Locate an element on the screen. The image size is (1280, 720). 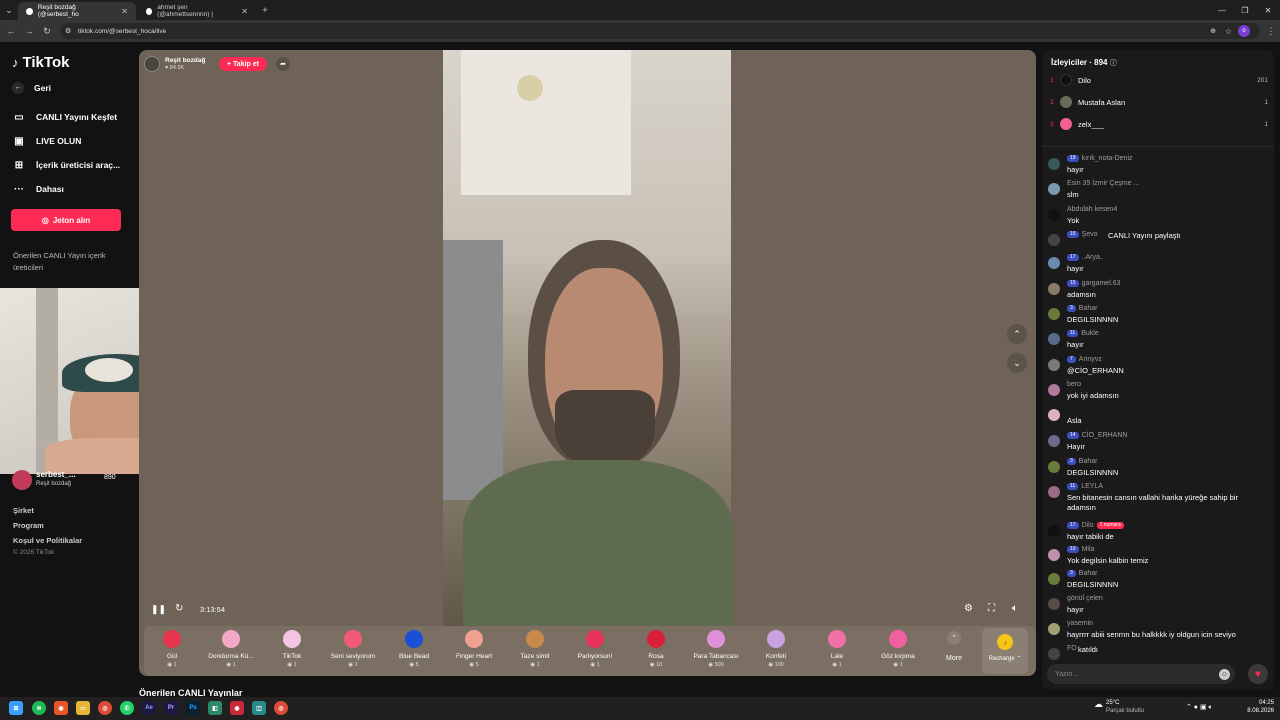
tiktok-logo: ♪ TikTok is located at coordinates (40, 62).